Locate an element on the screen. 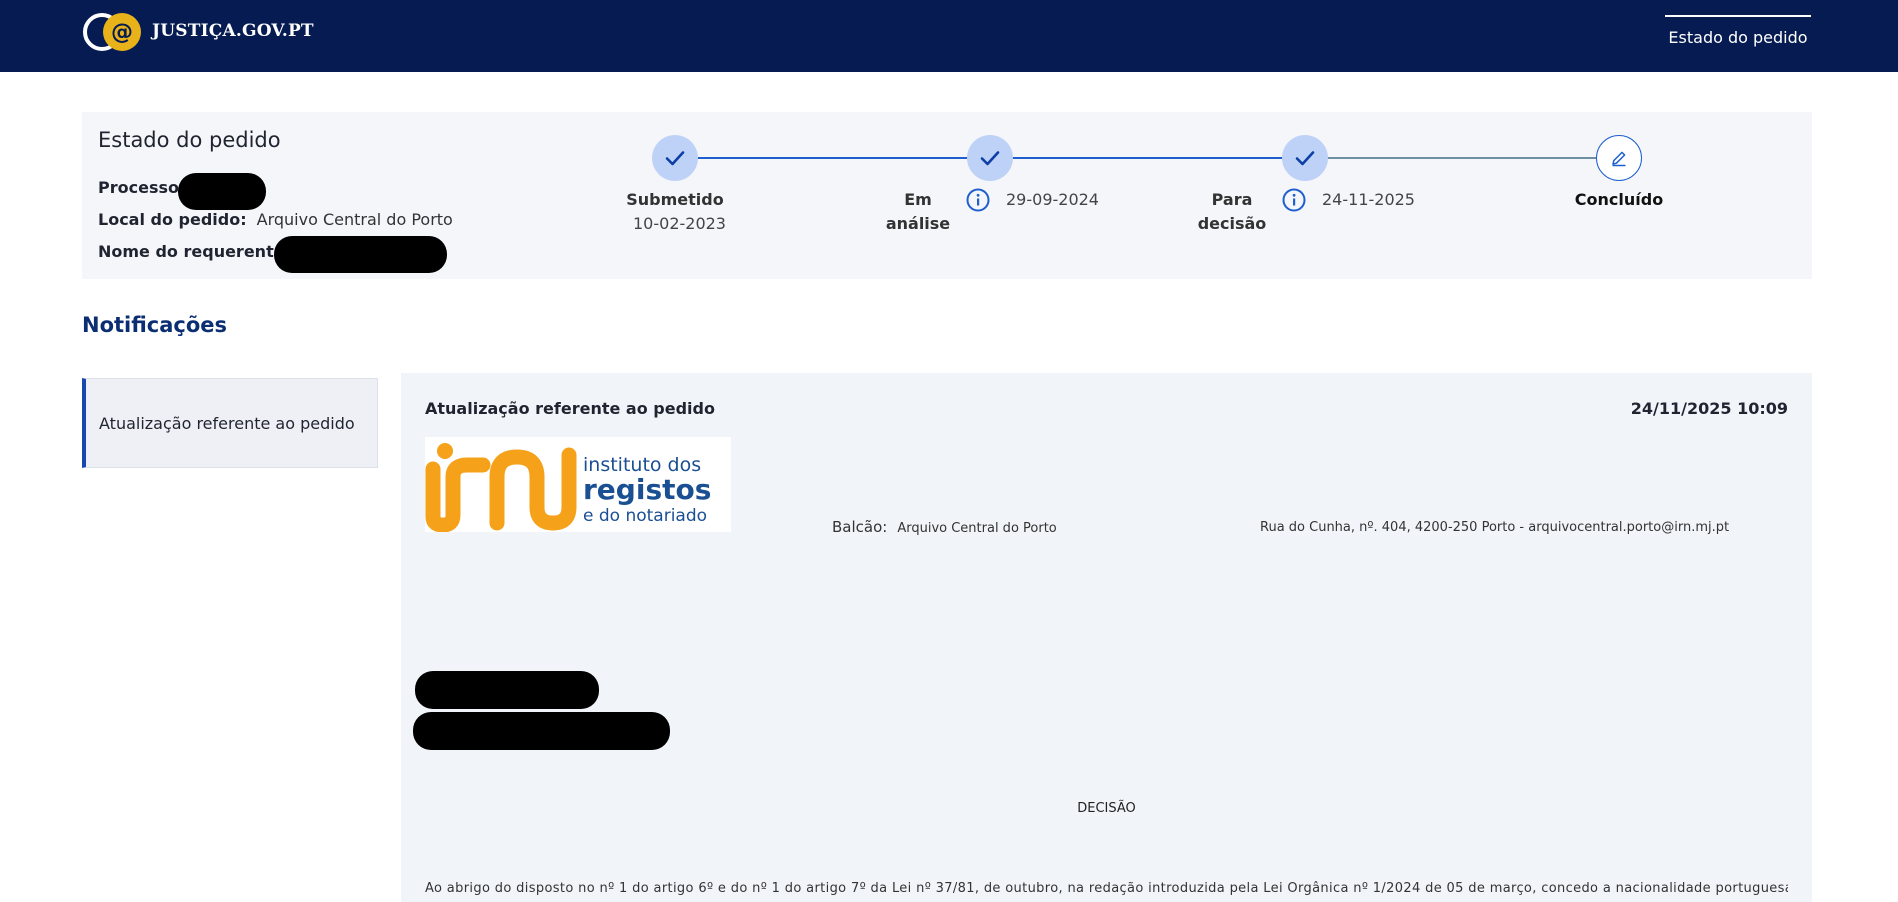  nav-estado-do-pedido: Estado do pedido is located at coordinates (1738, 36).